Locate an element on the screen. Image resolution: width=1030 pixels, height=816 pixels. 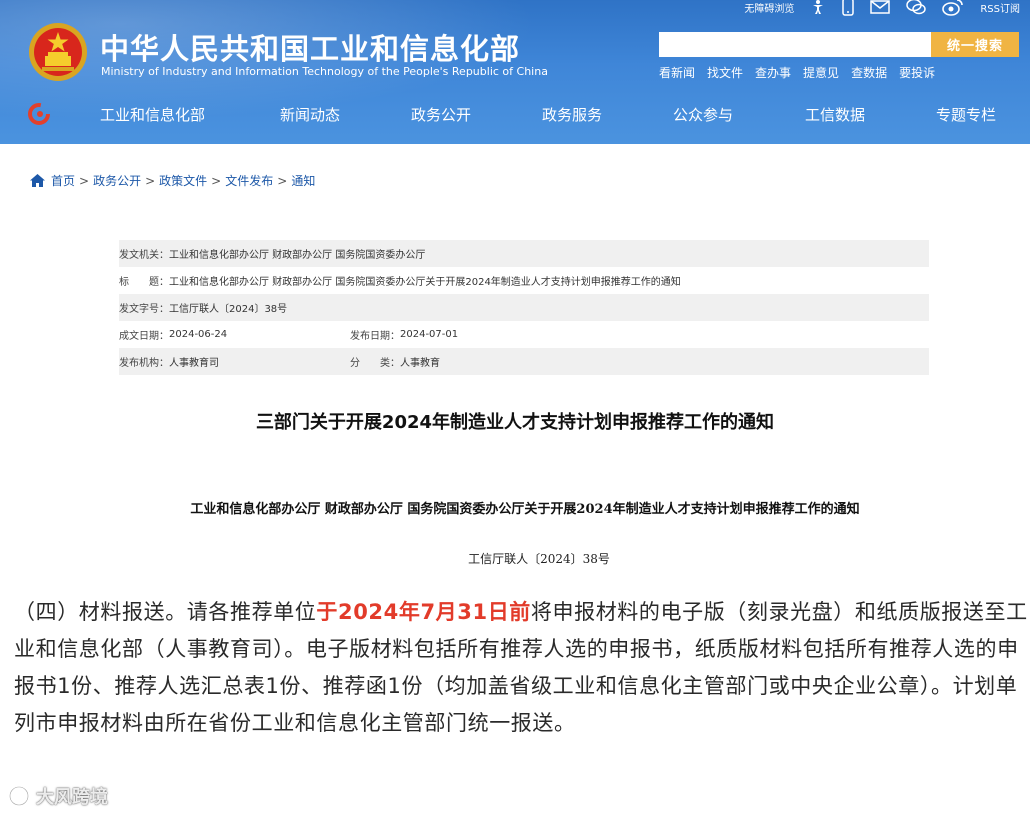
published-date-value: 2024-07-01 is located at coordinates (429, 334).